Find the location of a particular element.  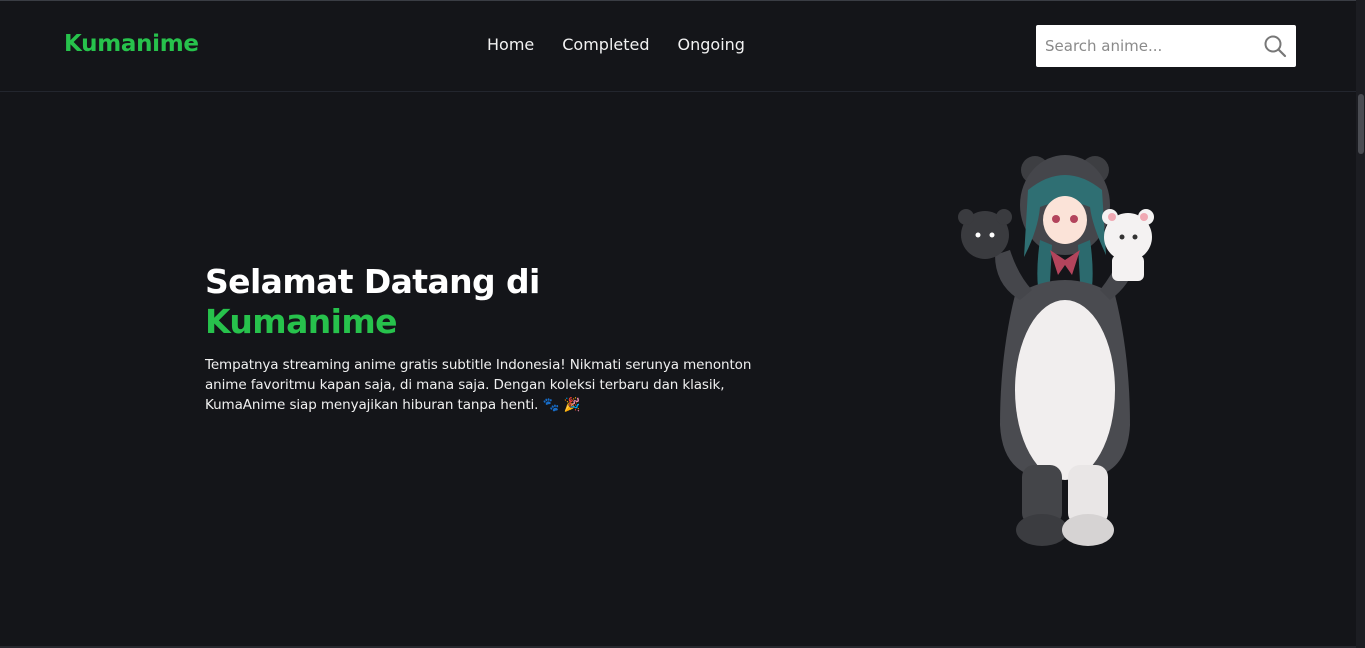

hero-title: Selamat Datang di Kumanime is located at coordinates (485, 302).